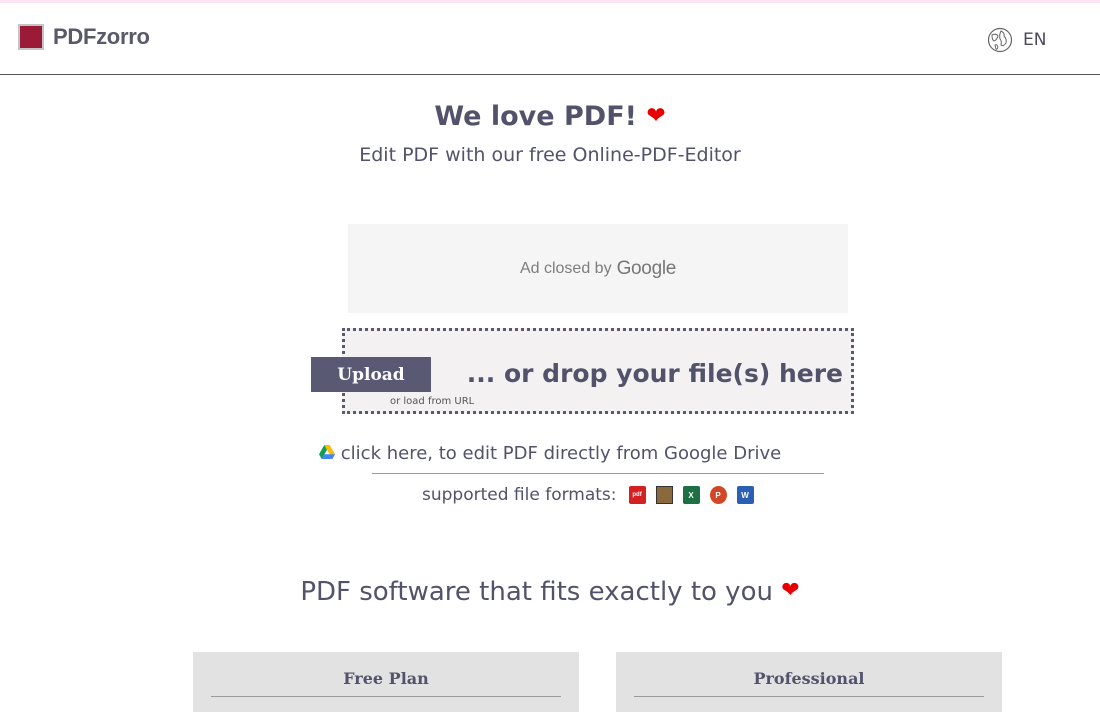  I want to click on ad-closed-text: Ad closed by, so click(565, 268).